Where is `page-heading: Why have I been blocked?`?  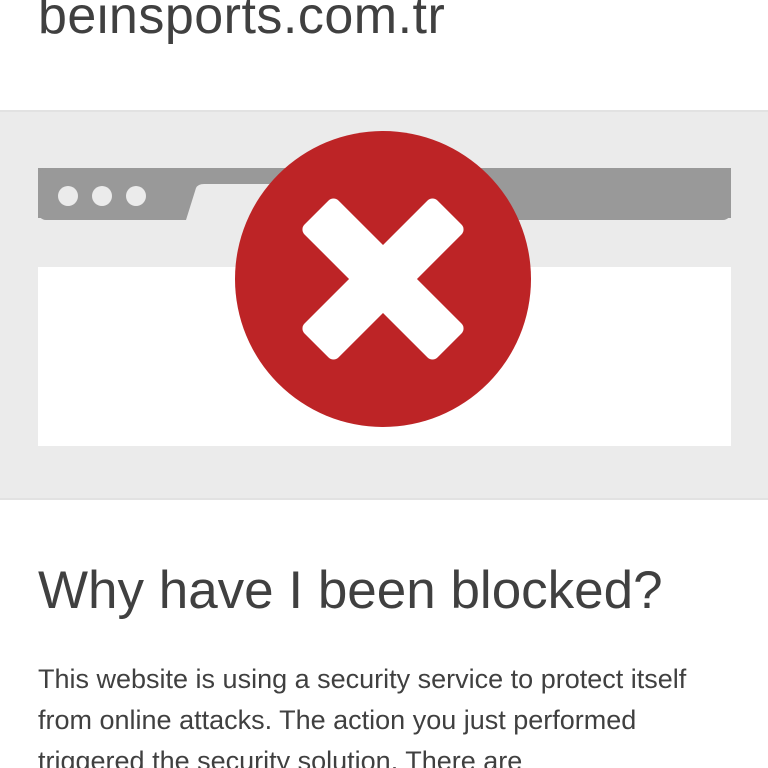 page-heading: Why have I been blocked? is located at coordinates (350, 590).